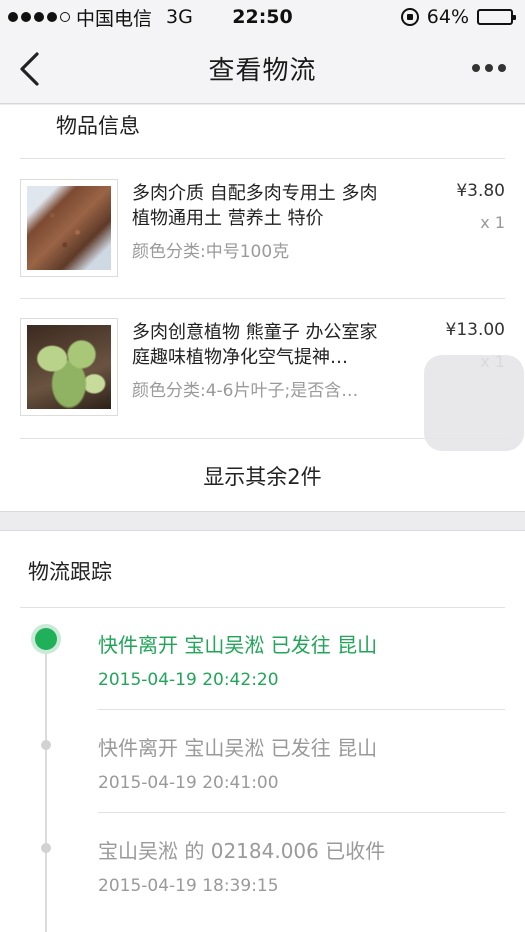 This screenshot has height=932, width=525. Describe the element at coordinates (262, 865) in the screenshot. I see `tracking-event: 宝山吴淞 的 02184.006 已收件 2015-04-19 18:39:15` at that location.